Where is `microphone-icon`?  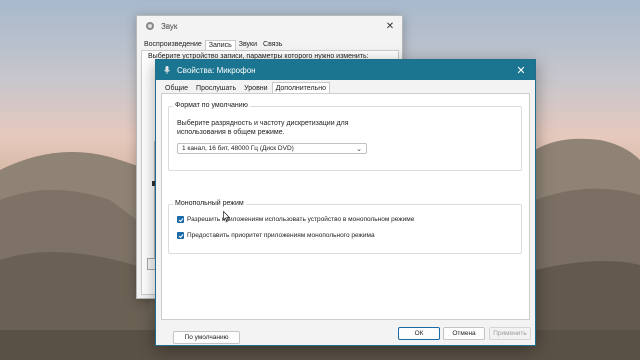 microphone-icon is located at coordinates (167, 70).